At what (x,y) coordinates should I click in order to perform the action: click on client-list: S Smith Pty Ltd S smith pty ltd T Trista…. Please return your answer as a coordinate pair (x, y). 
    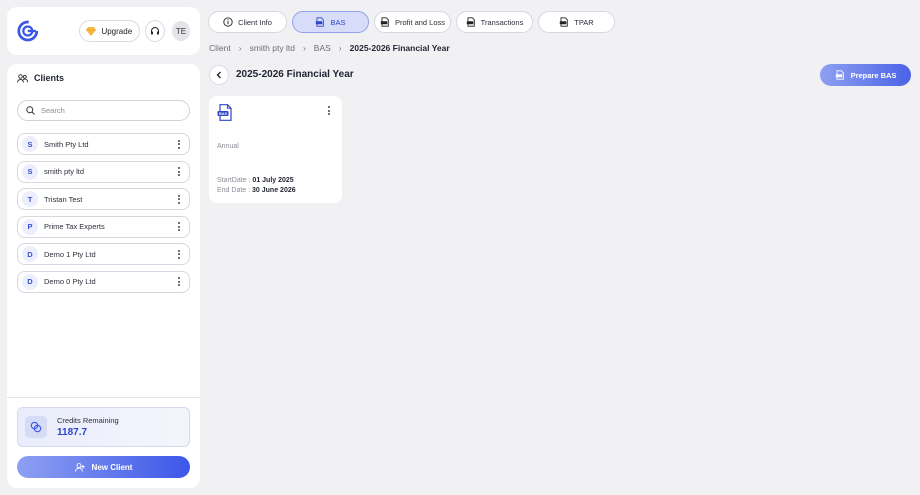
    Looking at the image, I should click on (103, 215).